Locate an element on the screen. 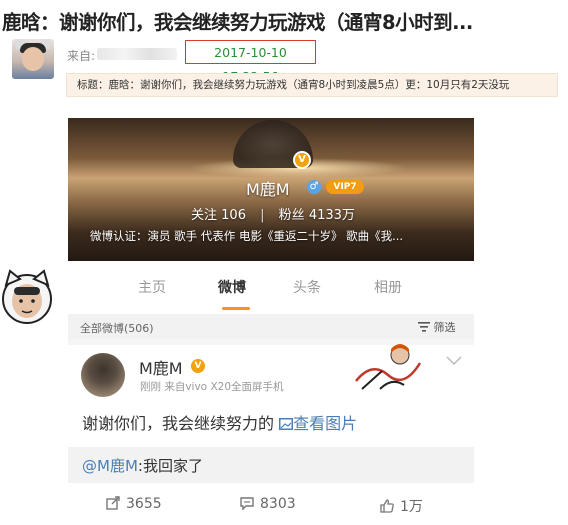  view-image-link: 查看图片 is located at coordinates (318, 423).